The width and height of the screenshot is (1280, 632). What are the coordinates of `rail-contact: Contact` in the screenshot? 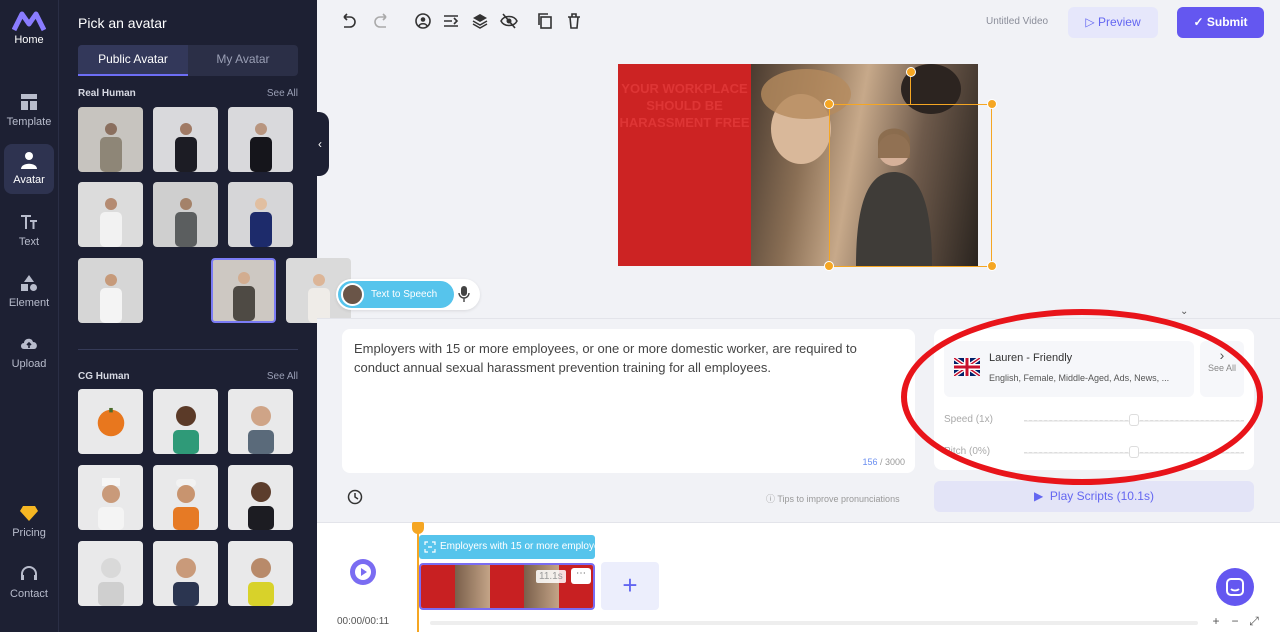 It's located at (29, 582).